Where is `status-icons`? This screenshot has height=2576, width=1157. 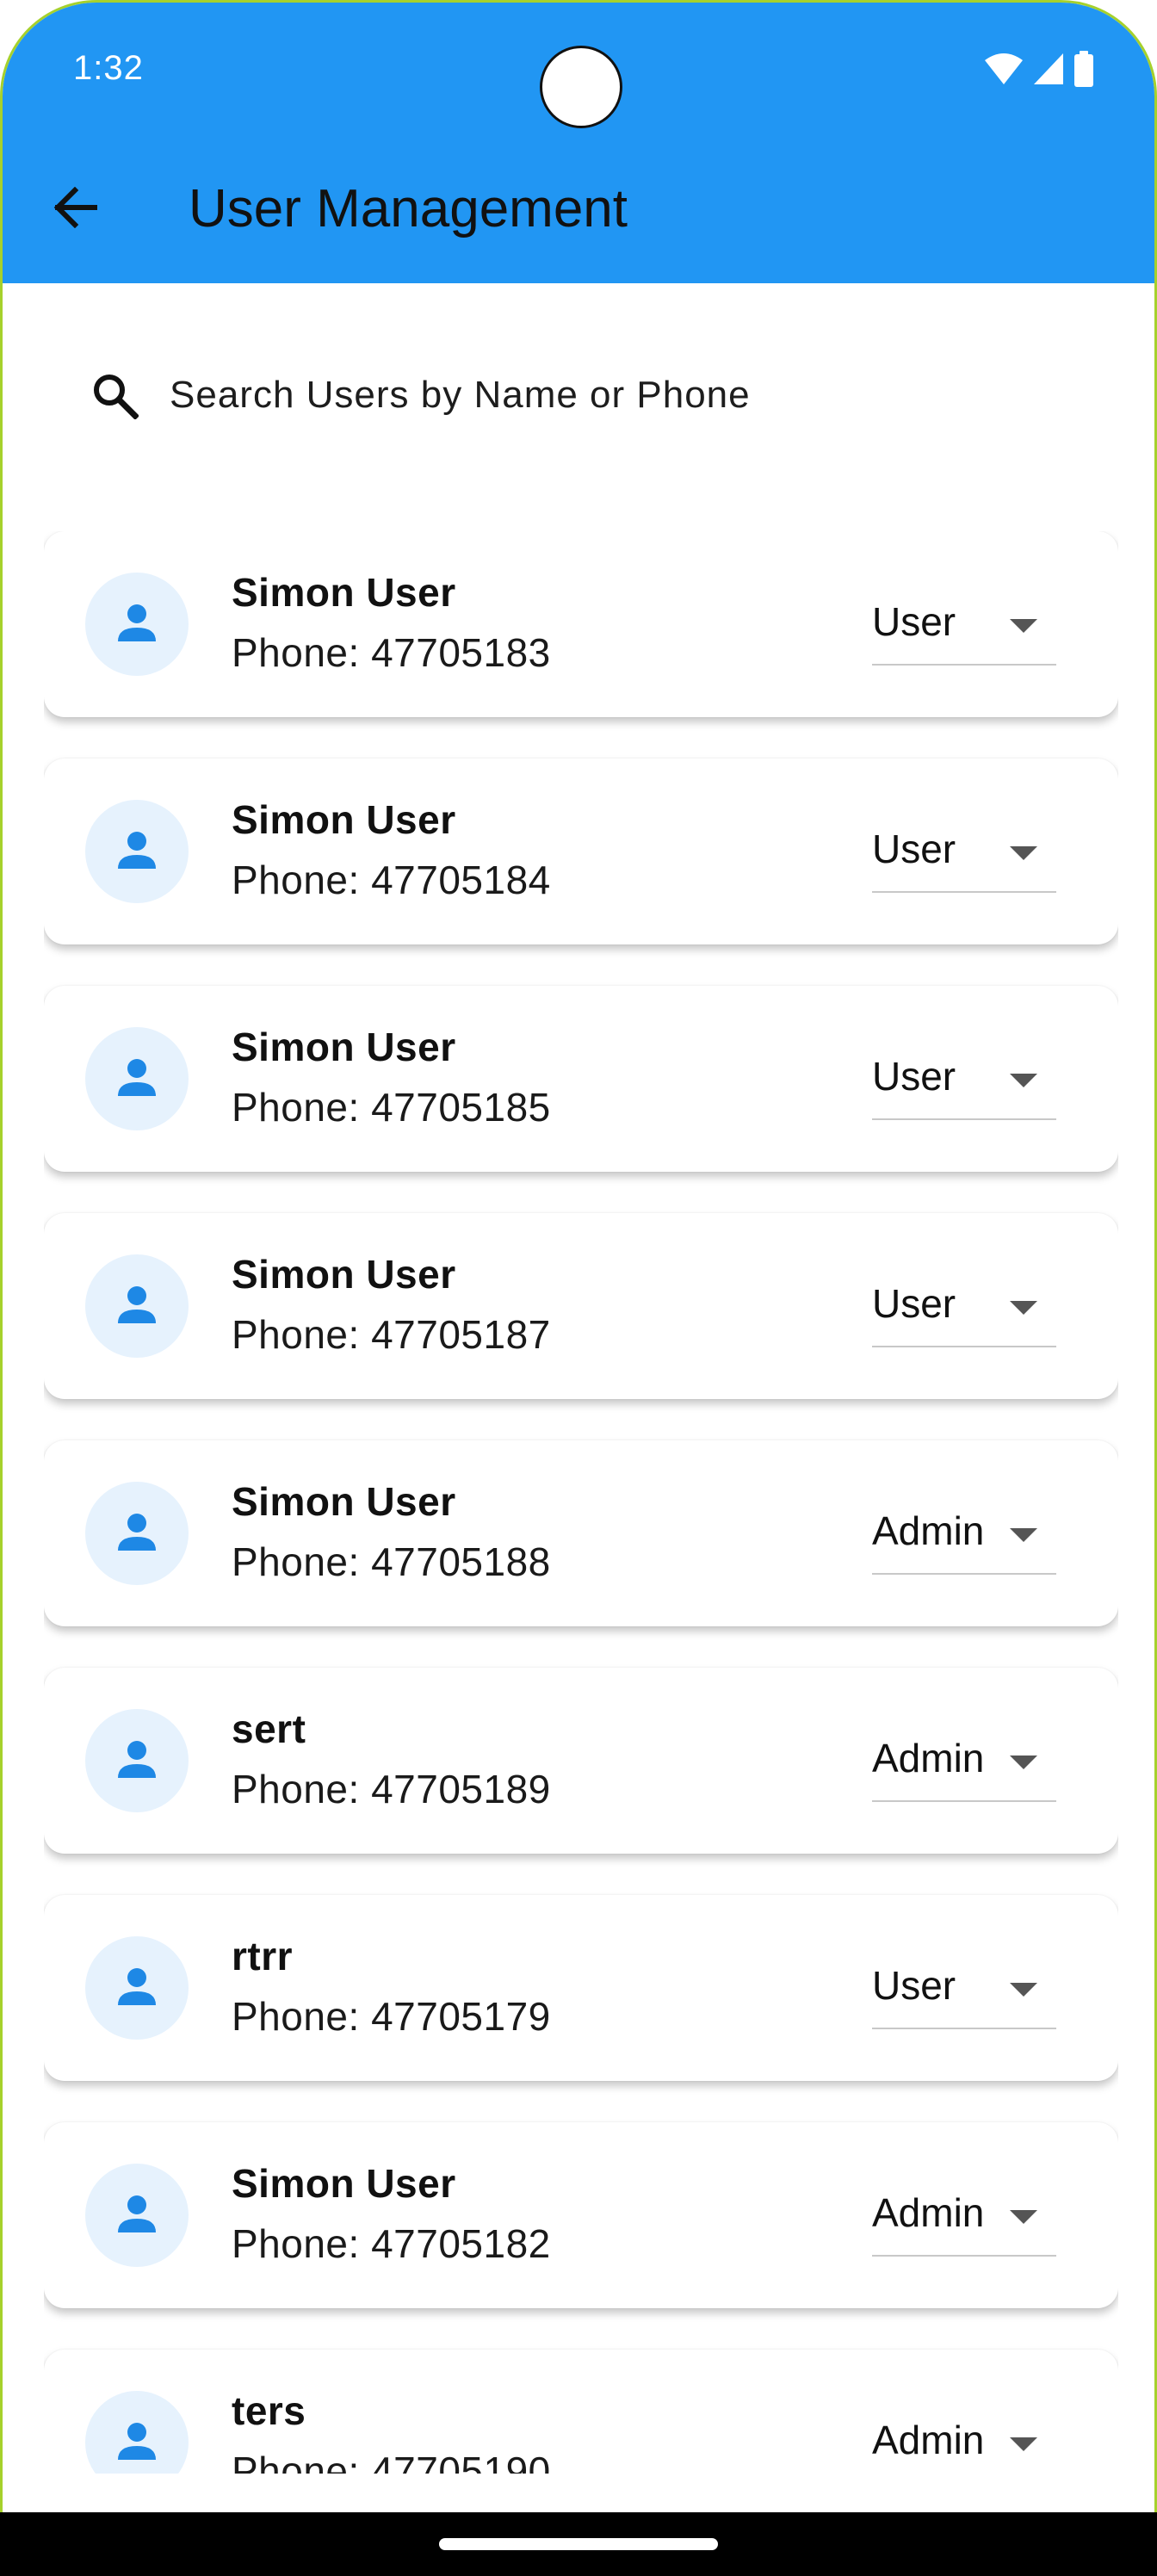
status-icons is located at coordinates (1039, 71).